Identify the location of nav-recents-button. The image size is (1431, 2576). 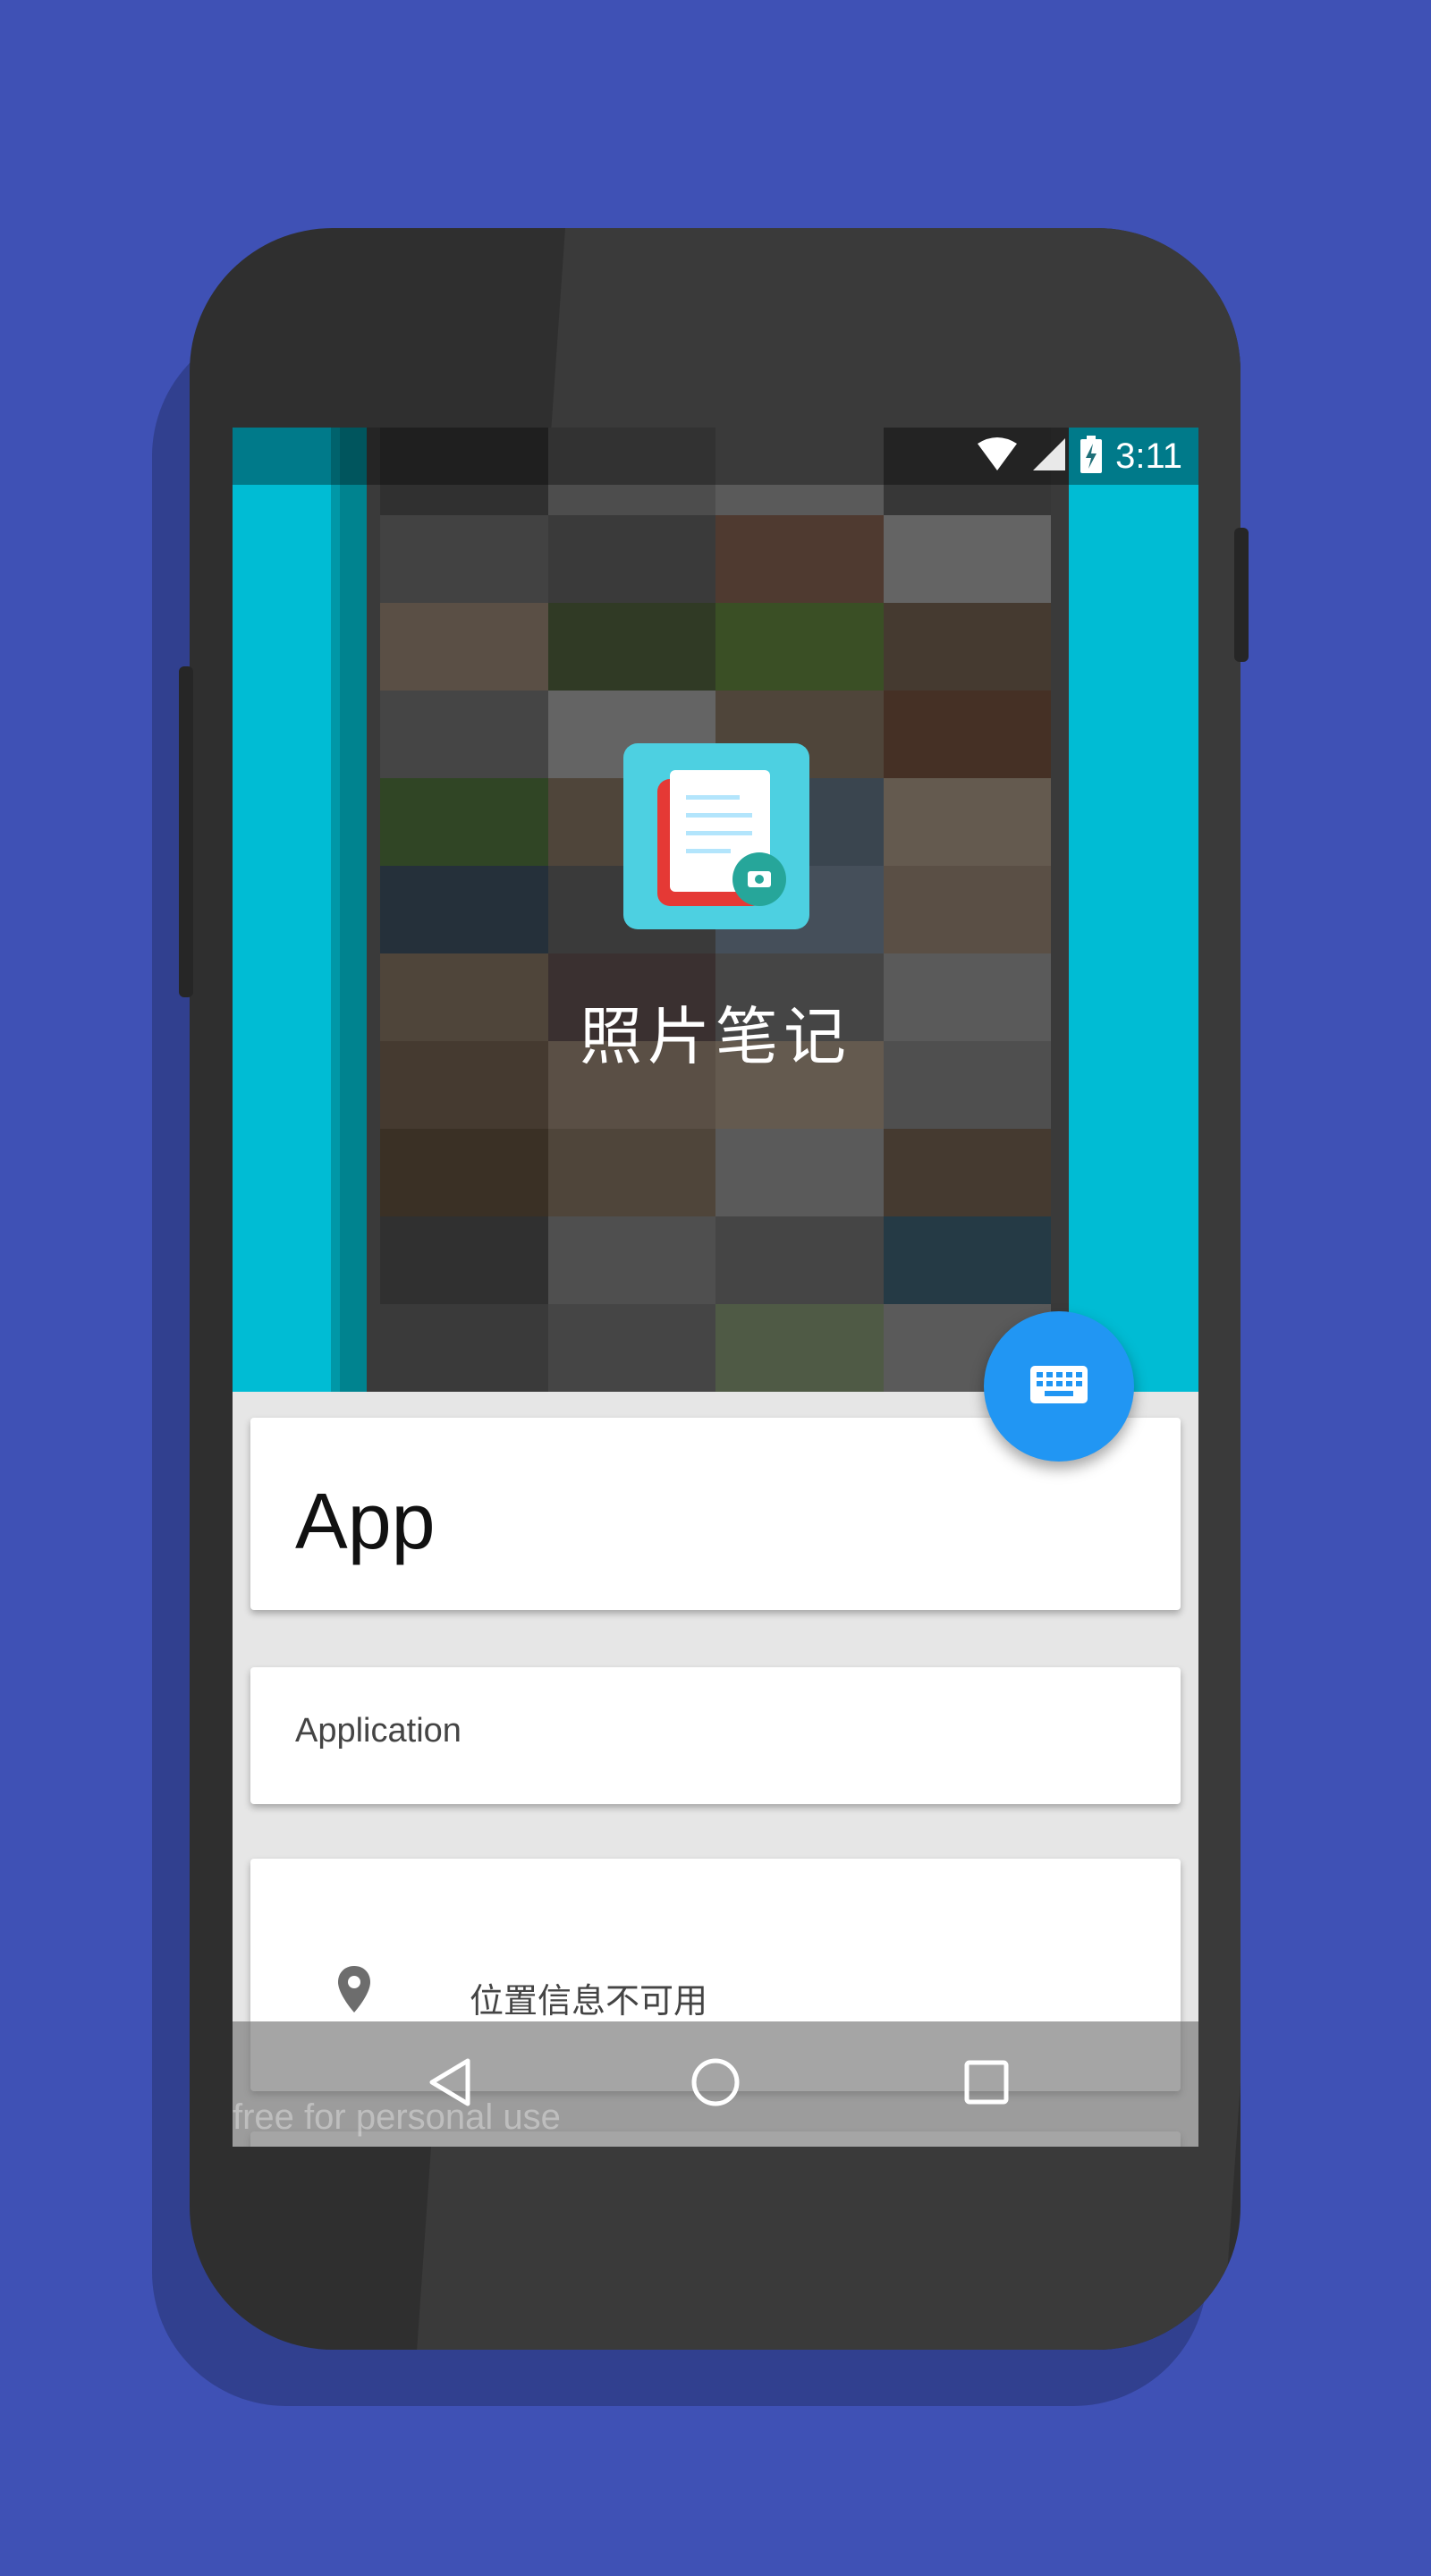
(986, 2084).